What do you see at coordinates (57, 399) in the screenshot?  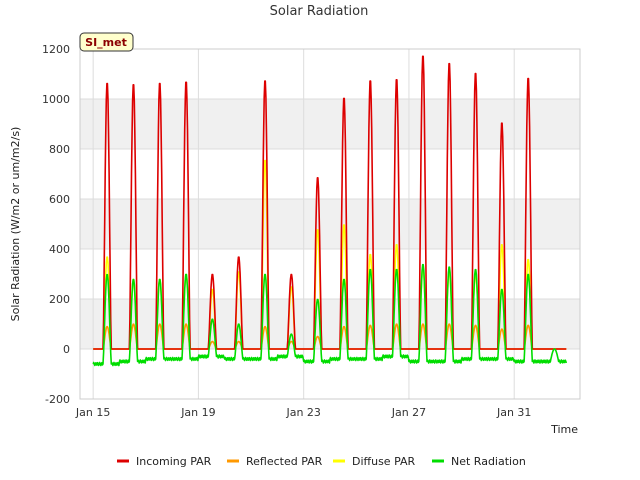 I see `y-tick-label: -200` at bounding box center [57, 399].